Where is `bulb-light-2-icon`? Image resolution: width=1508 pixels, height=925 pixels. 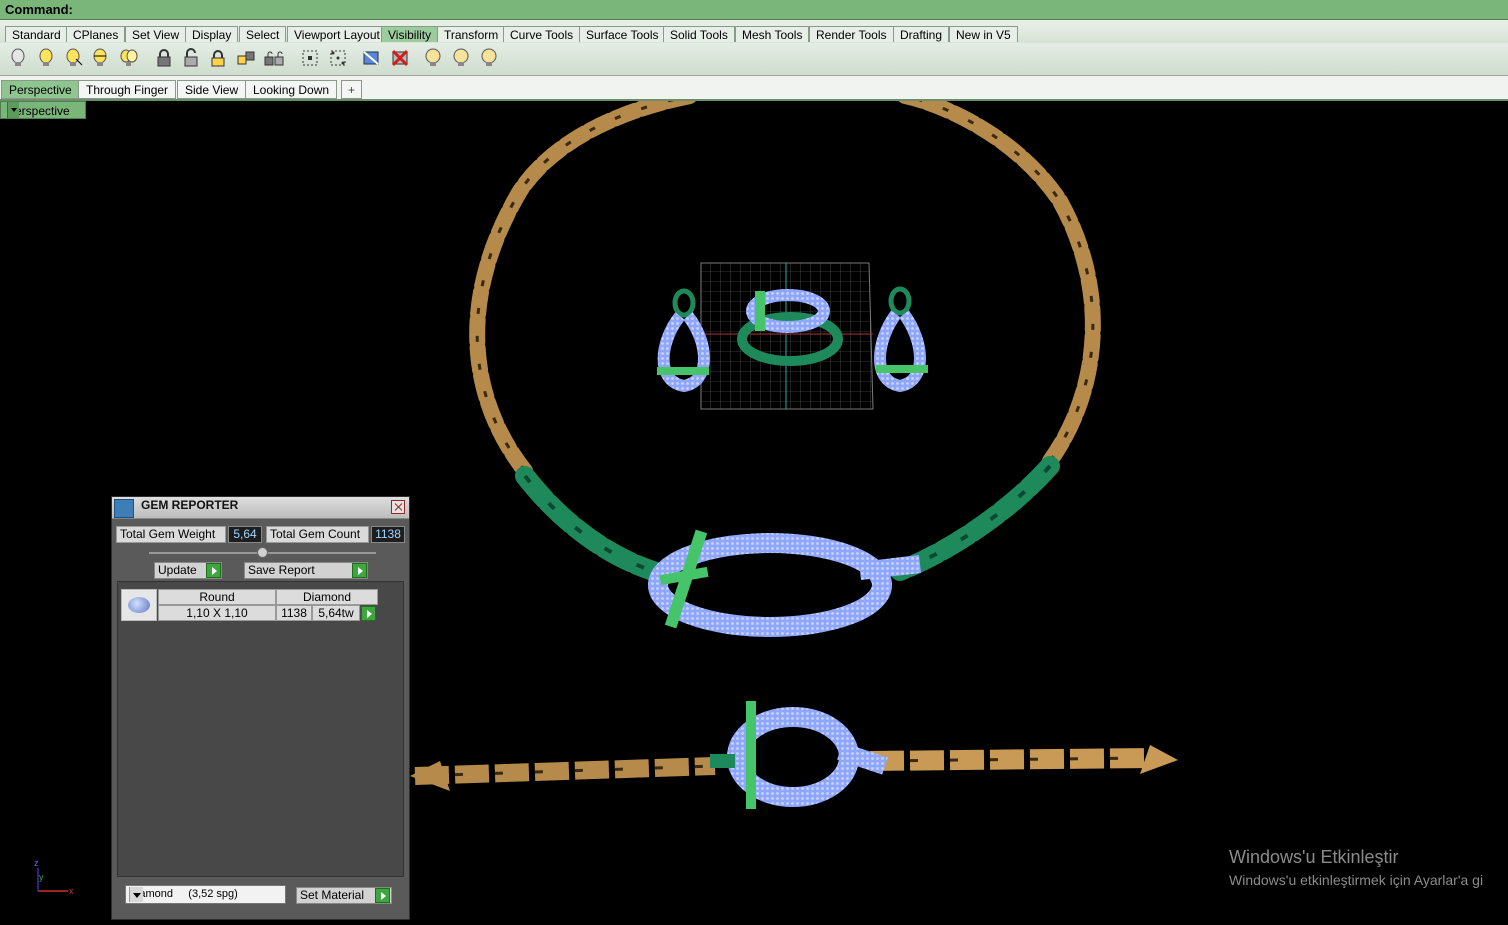 bulb-light-2-icon is located at coordinates (461, 58).